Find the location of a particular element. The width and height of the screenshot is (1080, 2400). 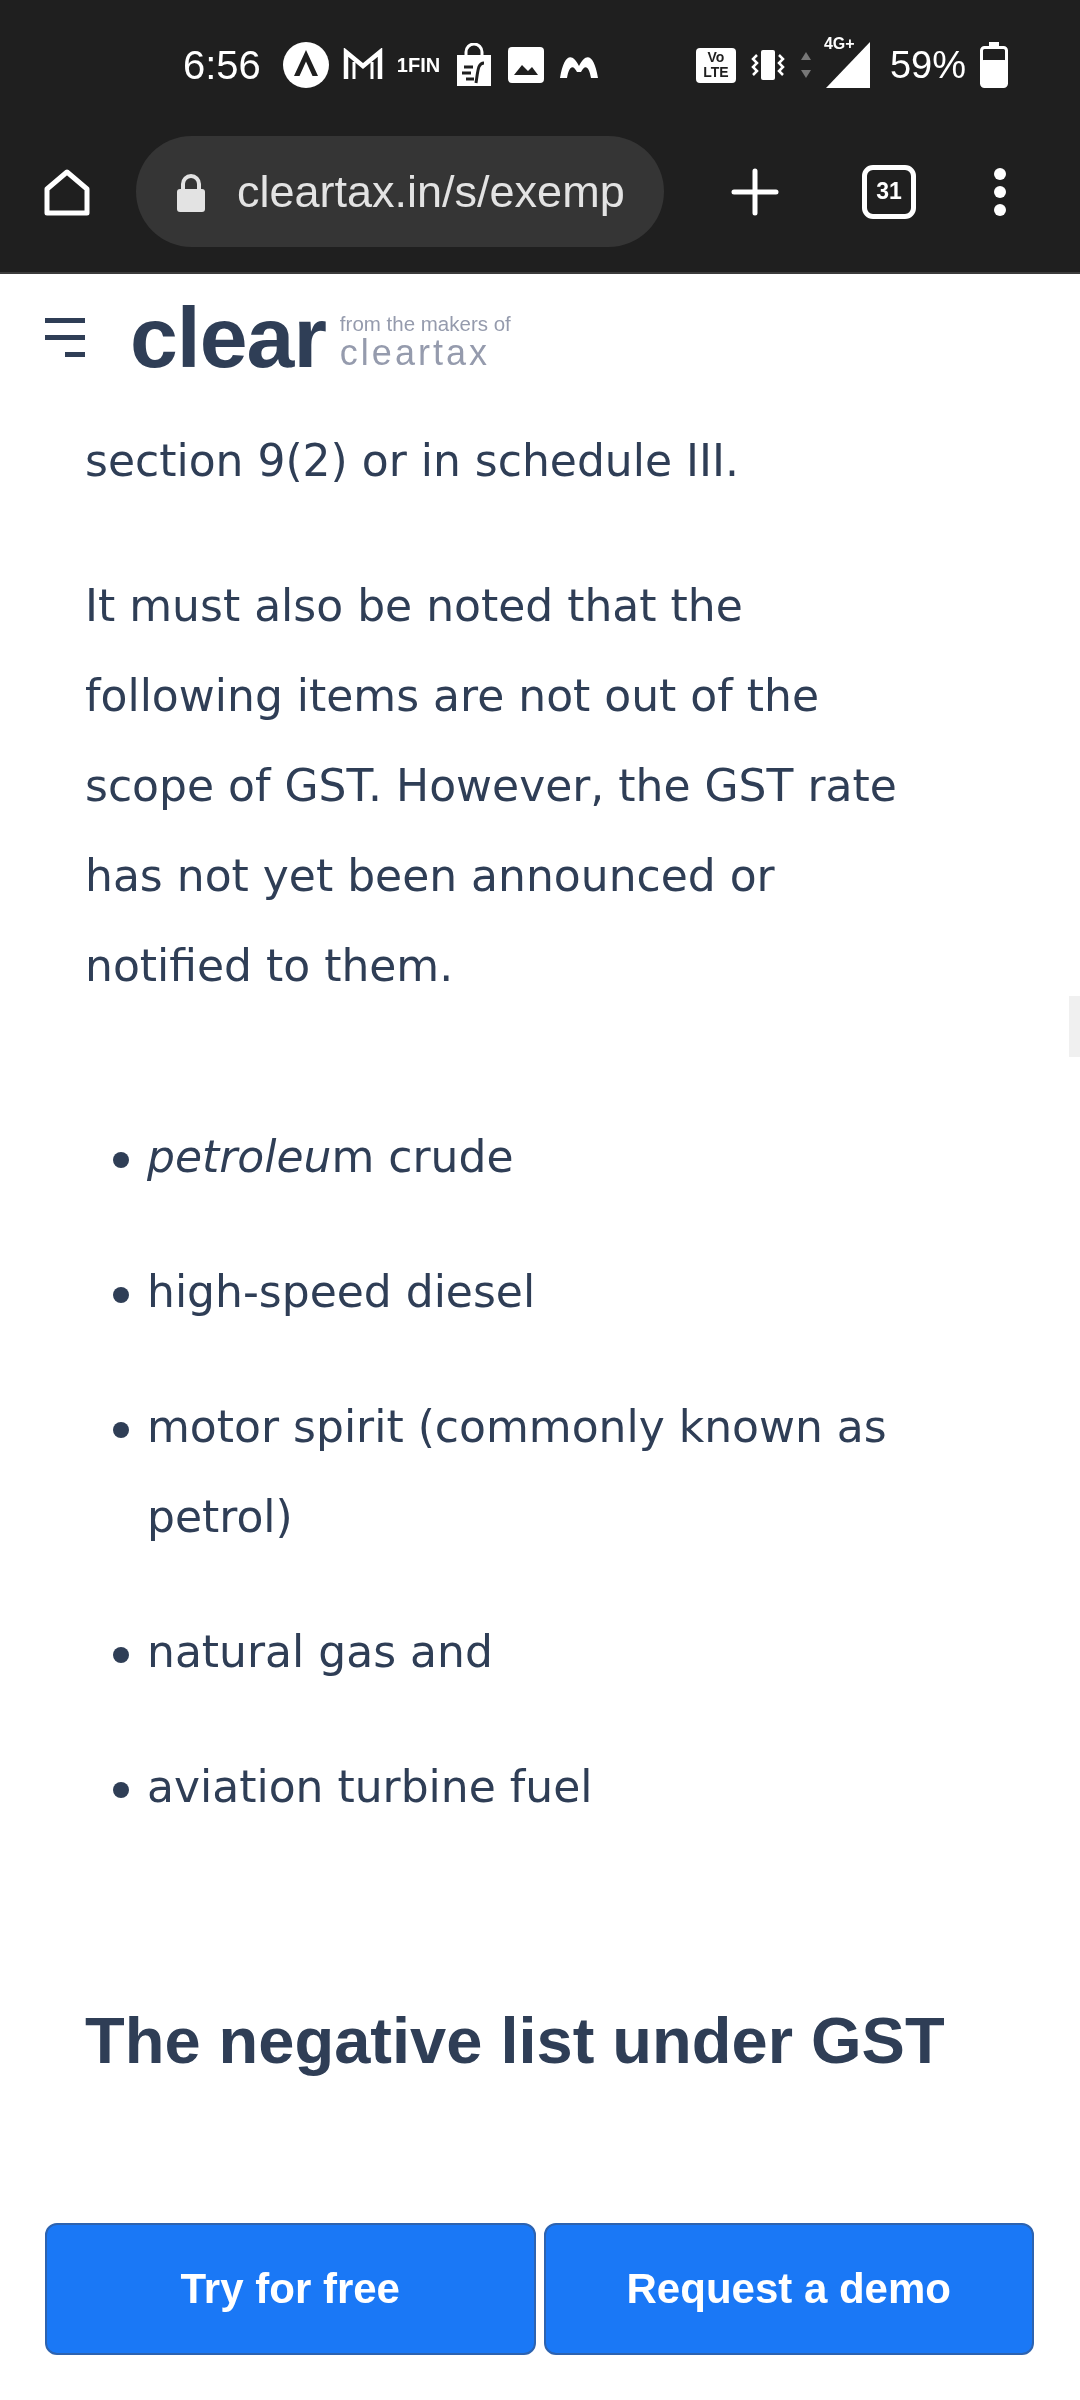

paragraph-text: It must also be noted that the following items are not out of the scope of GST. However, the GST rate has not yet been announced or notified to them. is located at coordinates (491, 786).